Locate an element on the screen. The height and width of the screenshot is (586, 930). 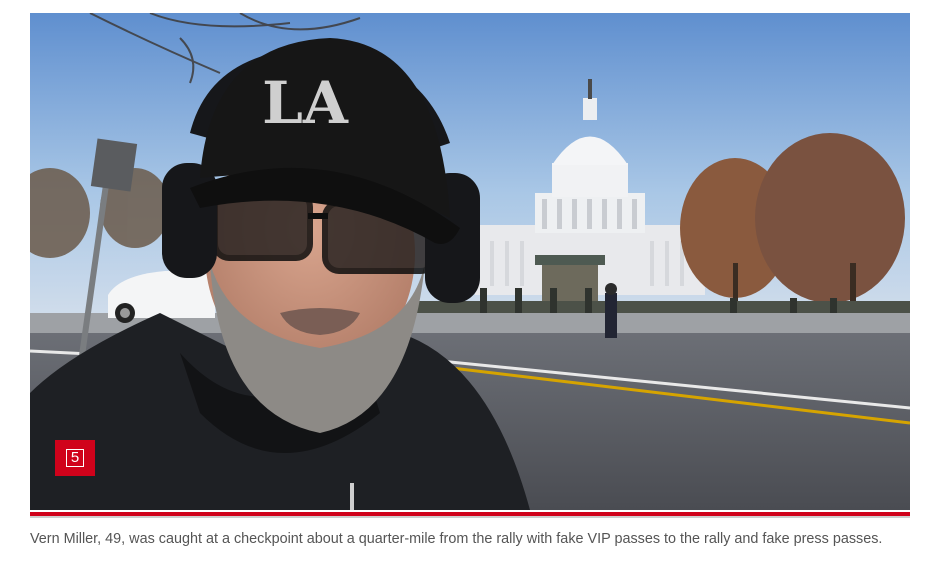
gallery-count-badge: 5 is located at coordinates (75, 458).